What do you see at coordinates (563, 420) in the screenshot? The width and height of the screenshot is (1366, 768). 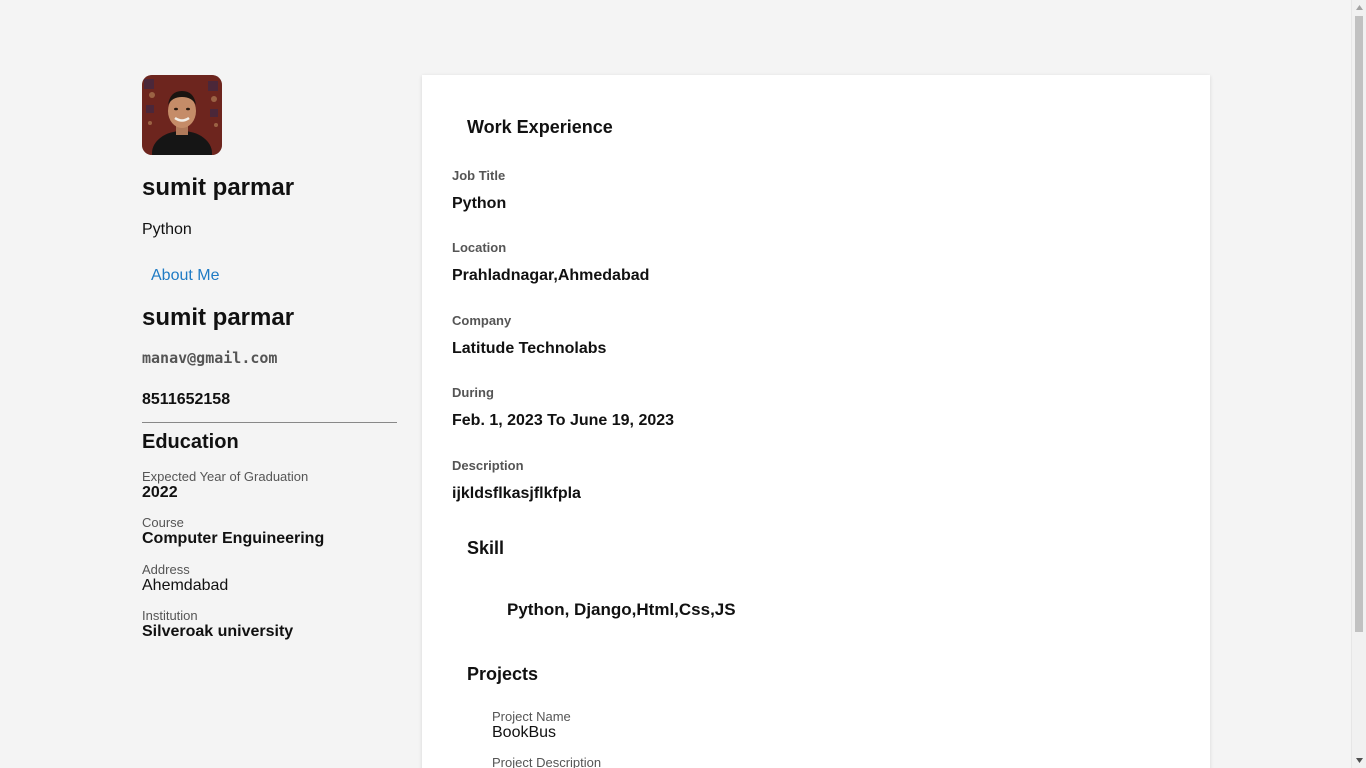 I see `during-value: Feb. 1, 2023 To June 19, 2023` at bounding box center [563, 420].